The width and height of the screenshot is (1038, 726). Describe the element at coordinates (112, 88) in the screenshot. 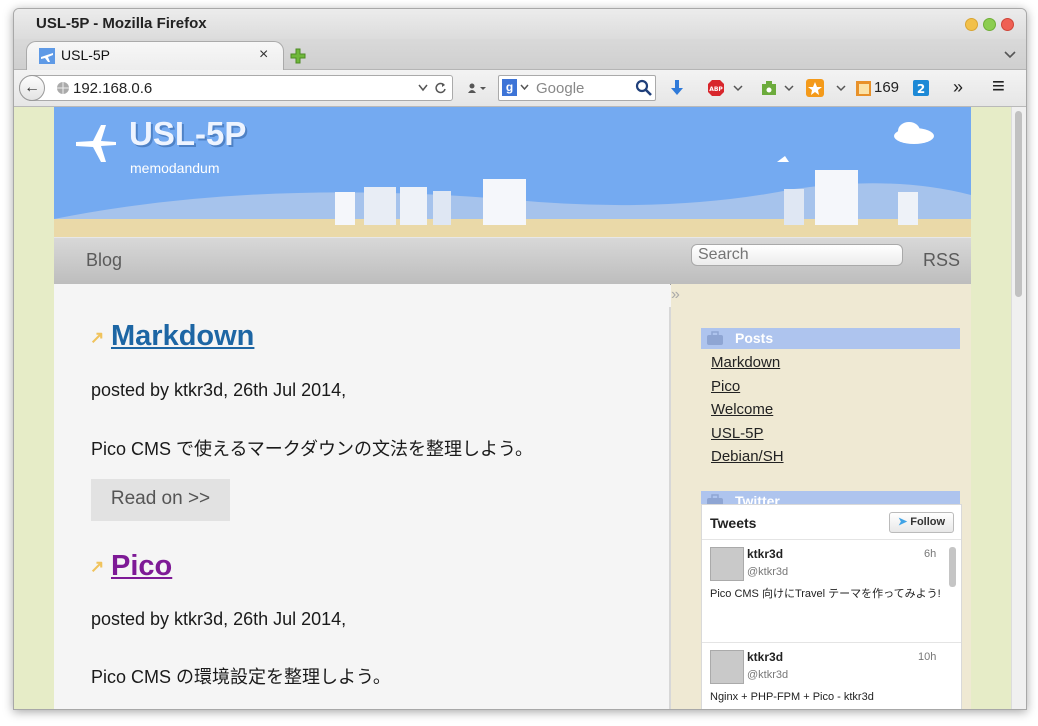

I see `url-text: 192.168.0.6` at that location.